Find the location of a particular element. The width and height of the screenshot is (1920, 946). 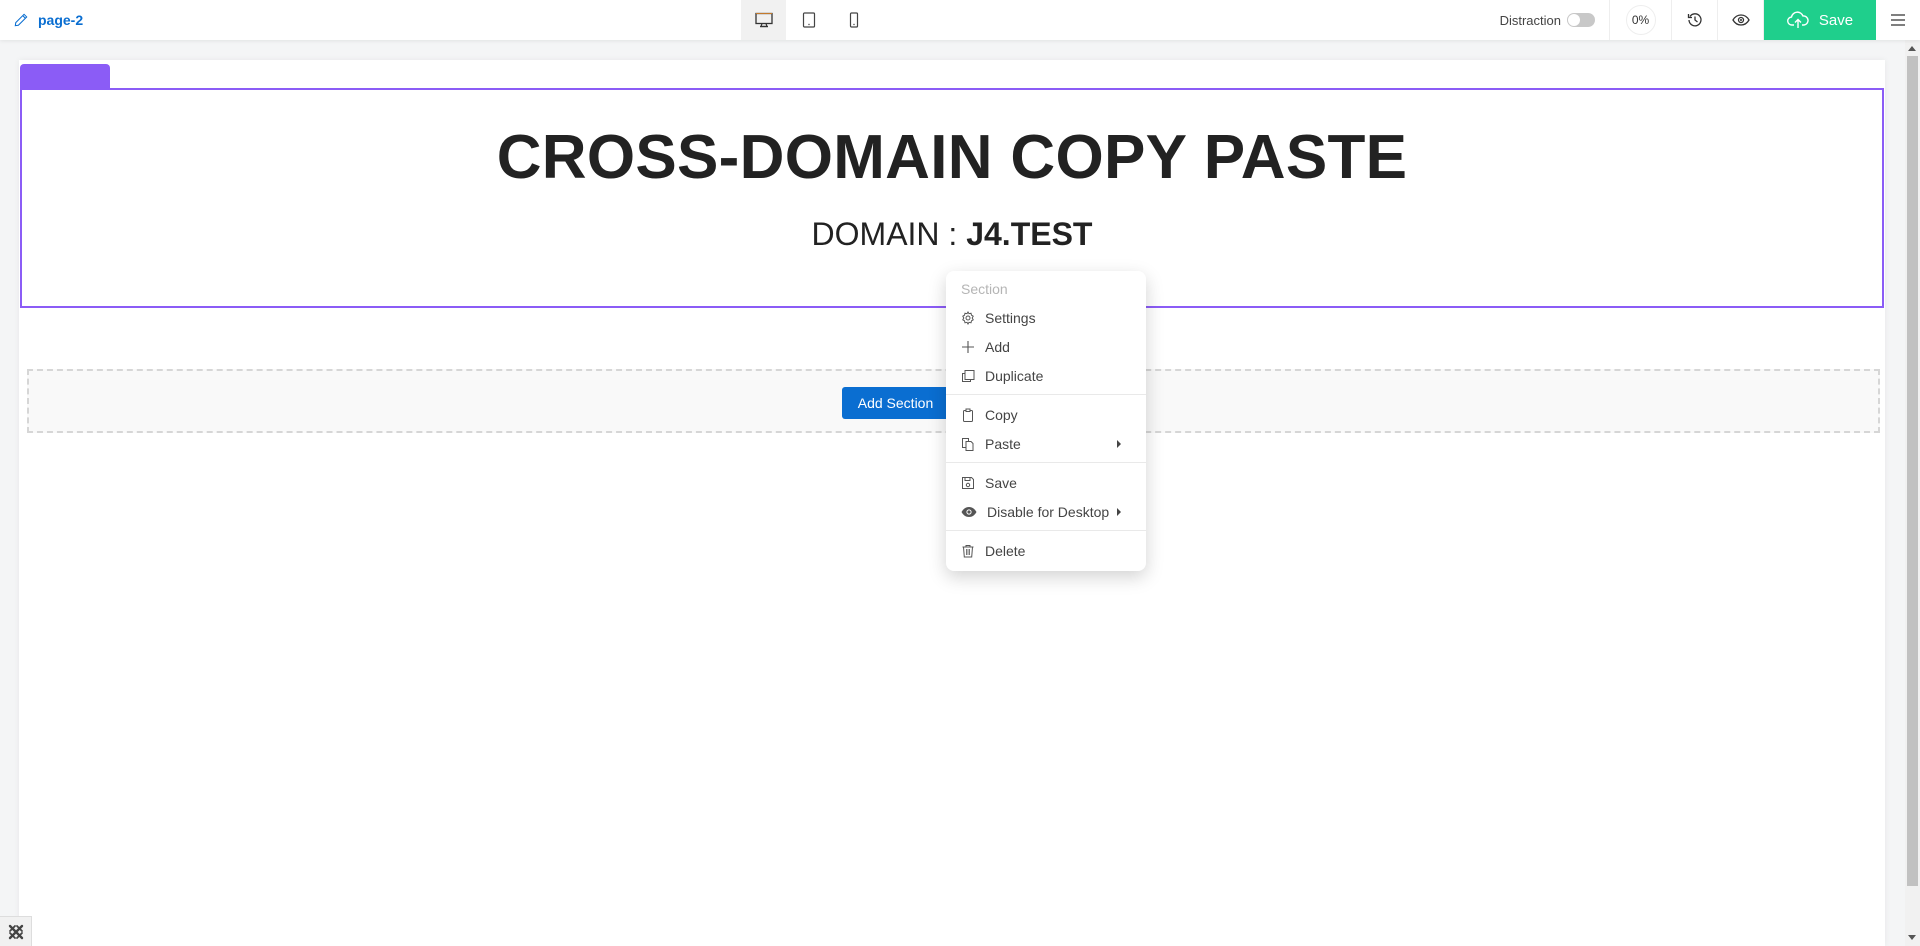

scrollbar-thumb is located at coordinates (1912, 471).